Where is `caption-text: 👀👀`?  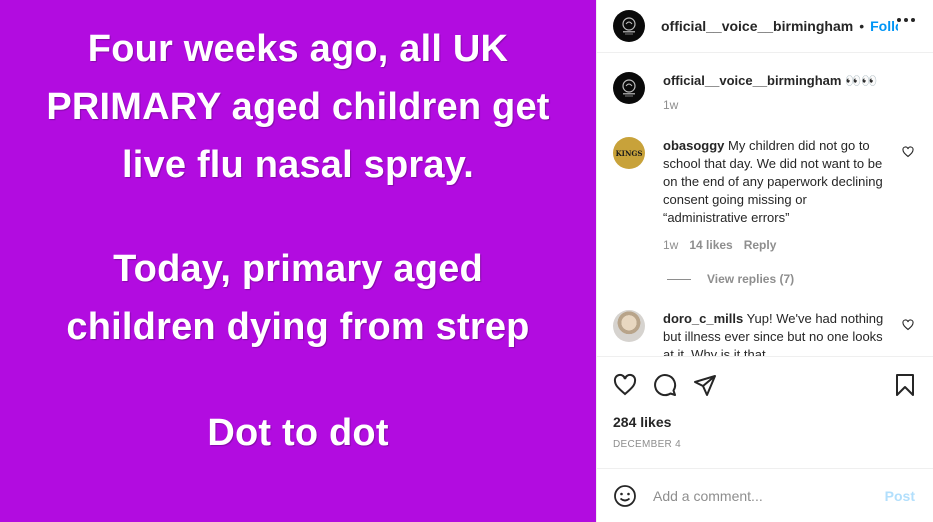 caption-text: 👀👀 is located at coordinates (861, 80).